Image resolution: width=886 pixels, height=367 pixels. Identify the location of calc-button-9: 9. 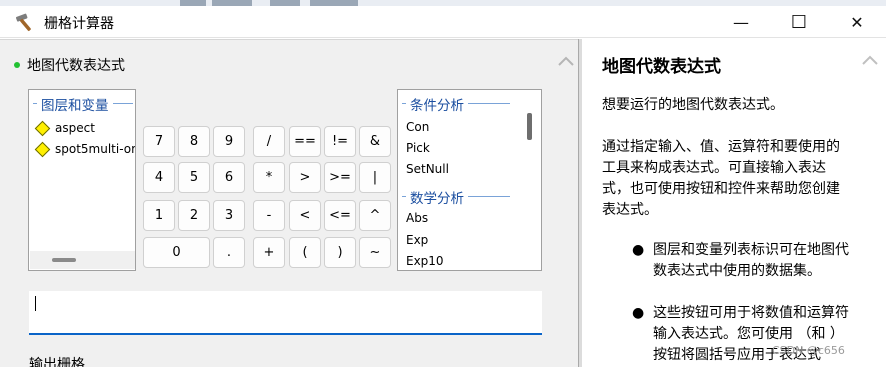
(229, 141).